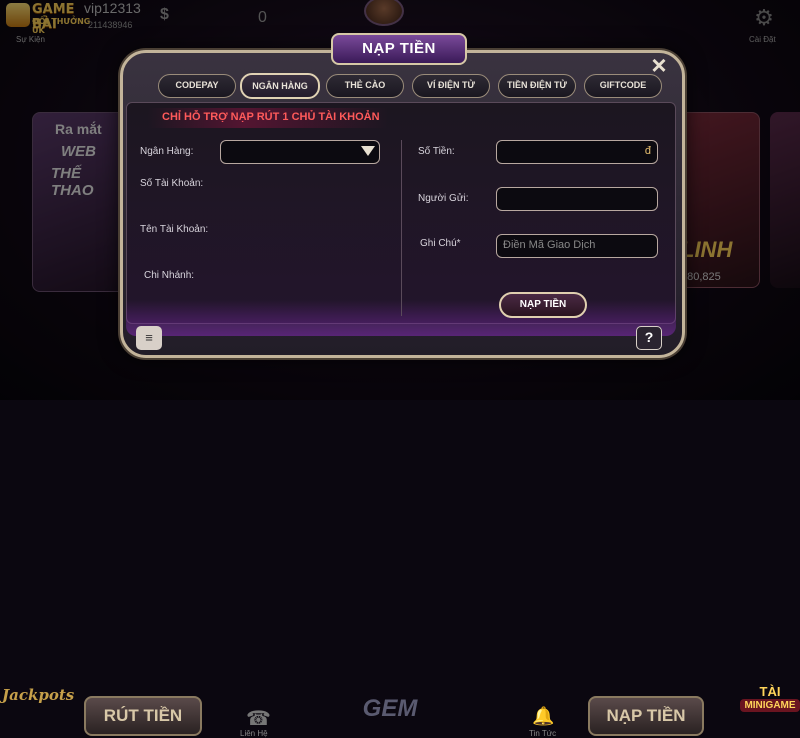 This screenshot has height=738, width=800. I want to click on help-icon: ?, so click(649, 338).